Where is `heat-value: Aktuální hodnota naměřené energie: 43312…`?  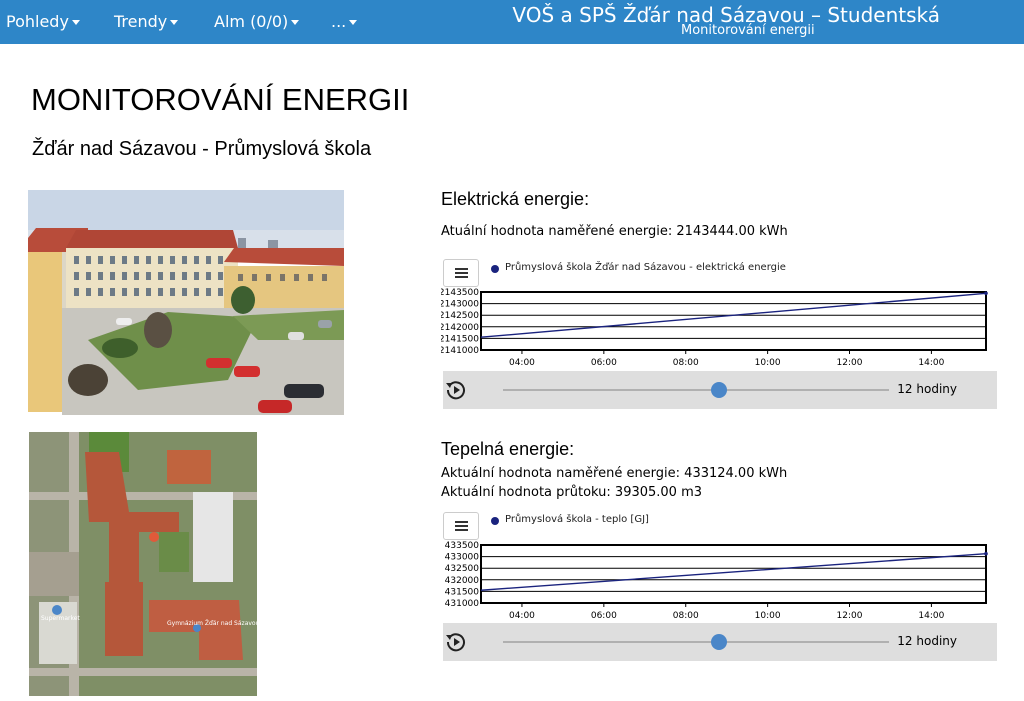
heat-value: Aktuální hodnota naměřené energie: 43312… is located at coordinates (614, 473).